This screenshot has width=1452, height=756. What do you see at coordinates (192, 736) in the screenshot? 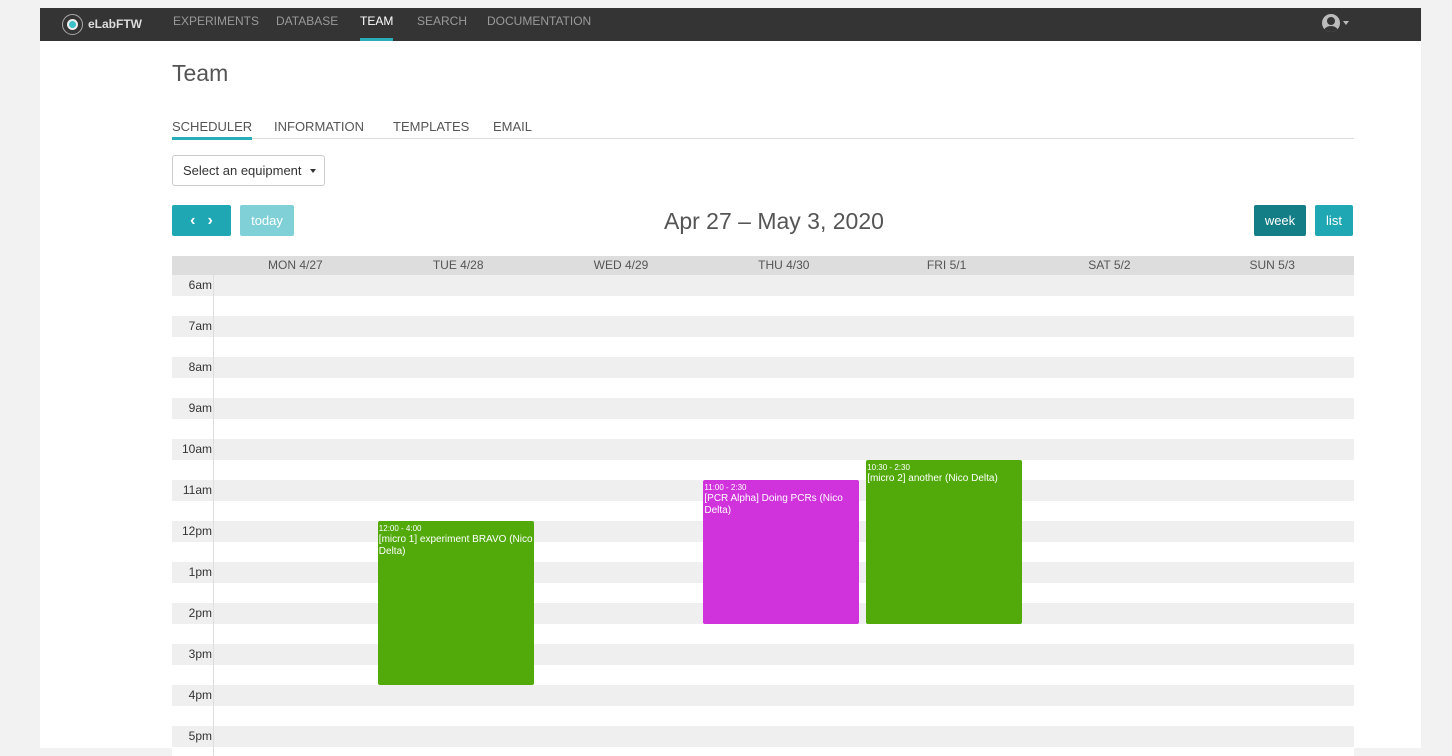
I see `hour-label: 5pm` at bounding box center [192, 736].